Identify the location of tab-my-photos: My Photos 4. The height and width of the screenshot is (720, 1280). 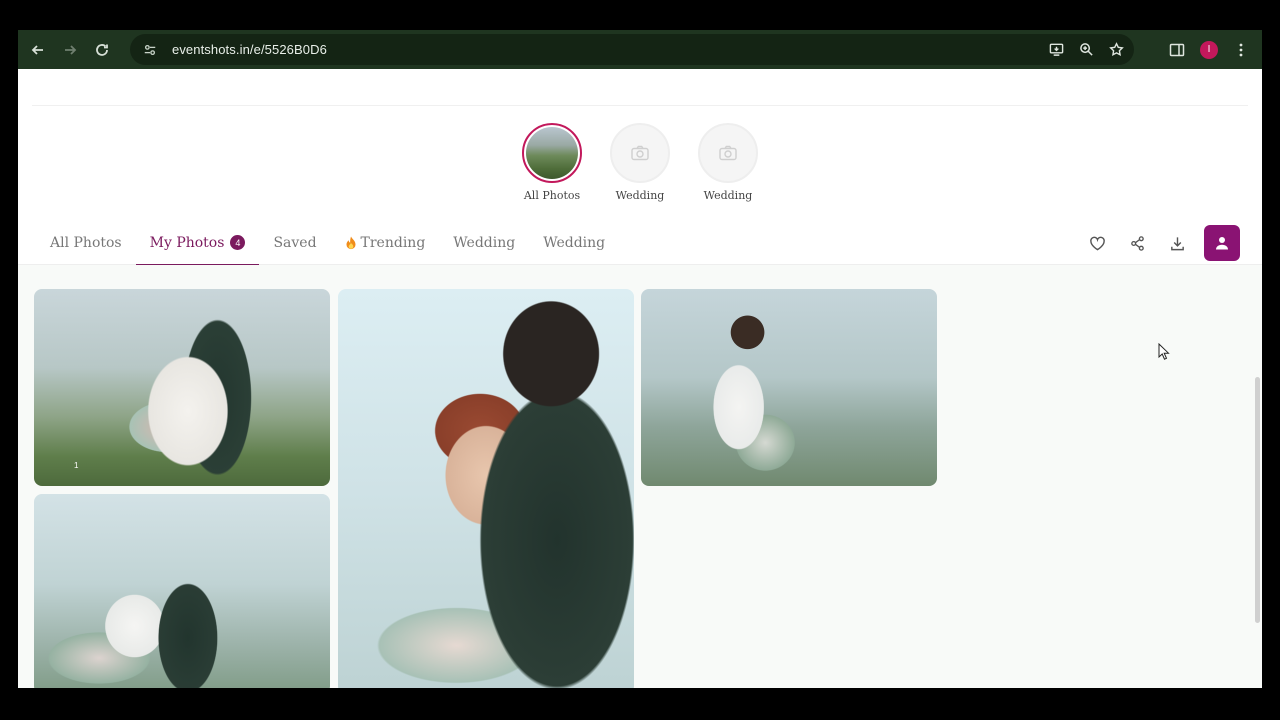
(197, 243).